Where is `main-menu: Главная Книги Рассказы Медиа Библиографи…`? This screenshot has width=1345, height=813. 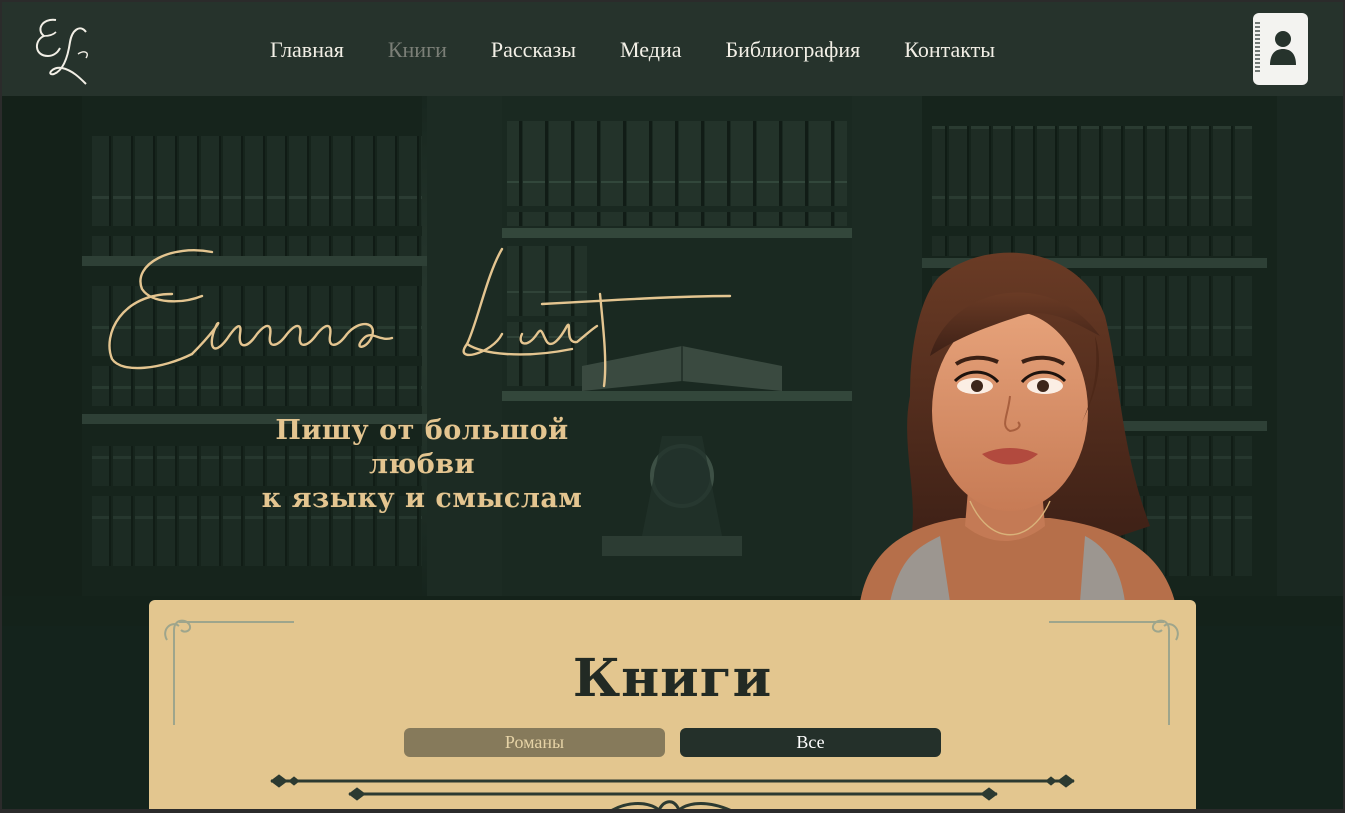
main-menu: Главная Книги Рассказы Медиа Библиографи… is located at coordinates (632, 50).